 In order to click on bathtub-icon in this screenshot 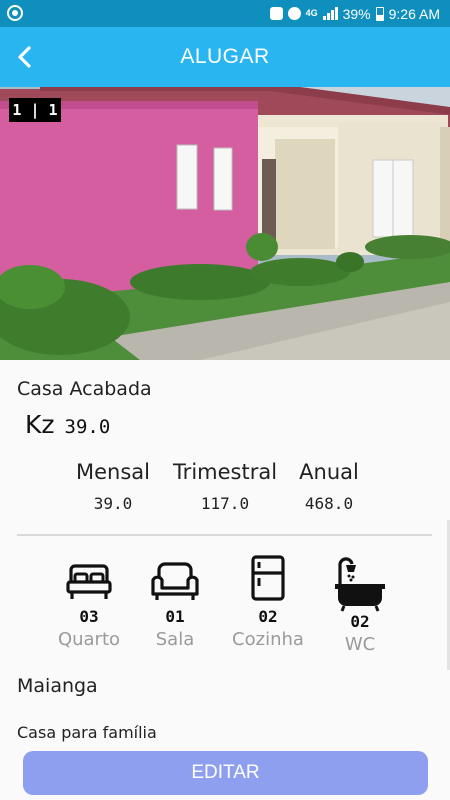, I will do `click(360, 584)`.